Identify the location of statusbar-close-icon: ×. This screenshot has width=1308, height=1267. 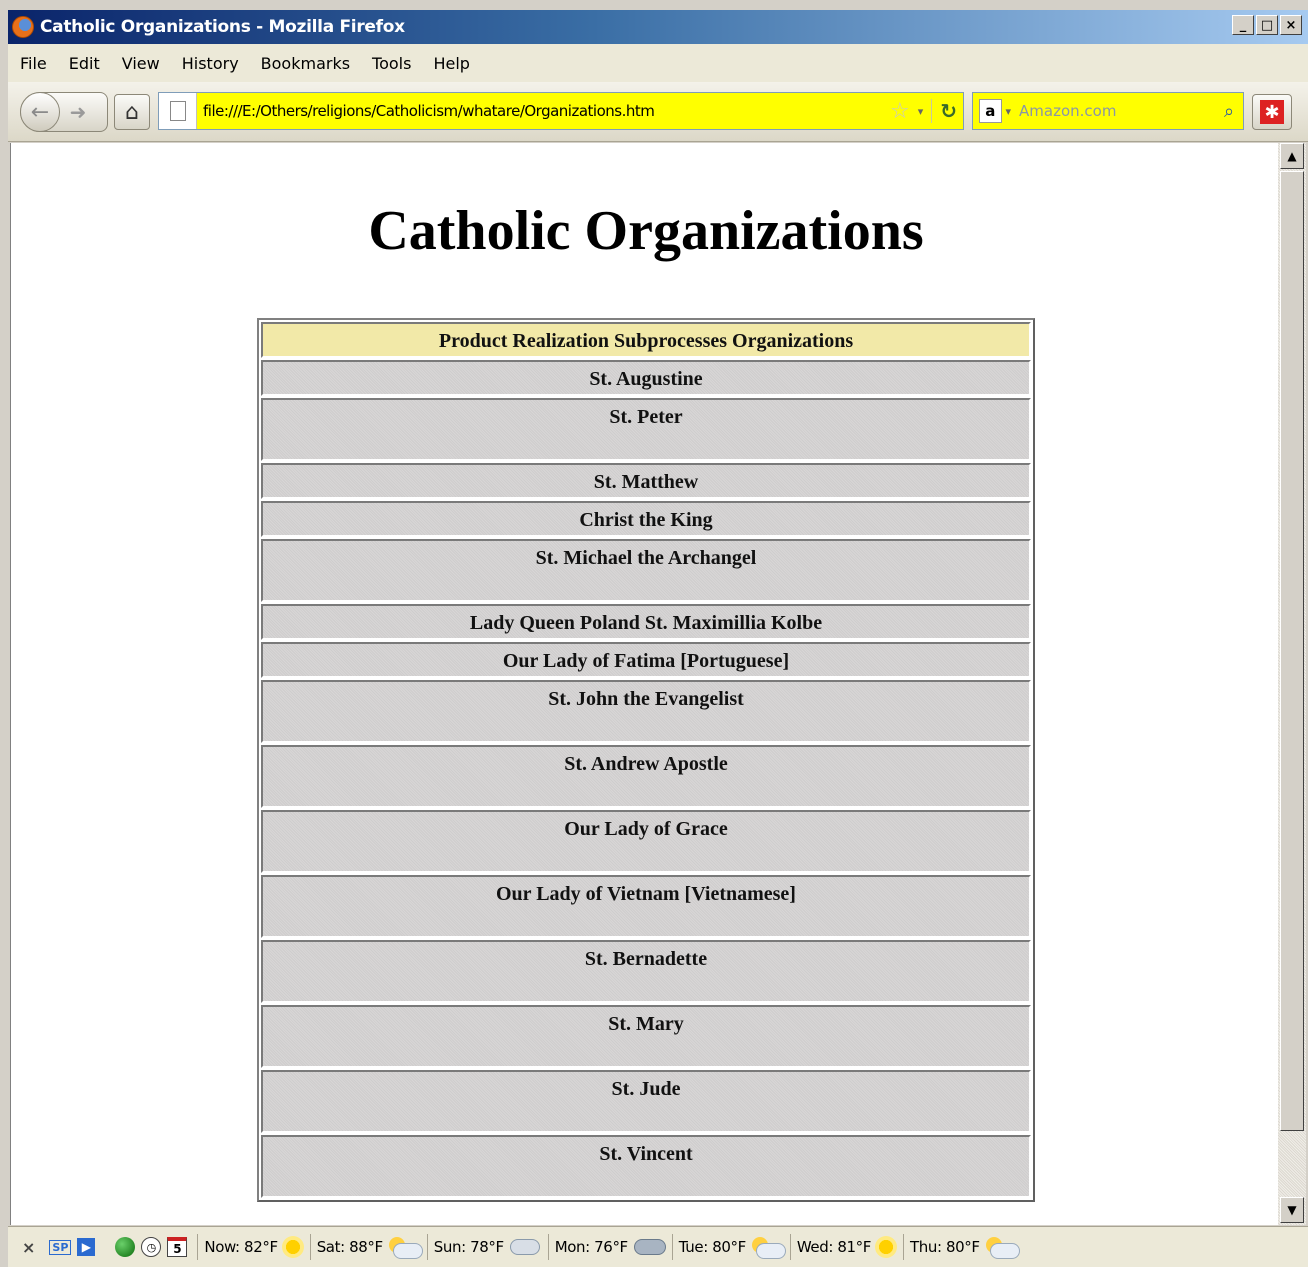
(28, 1247).